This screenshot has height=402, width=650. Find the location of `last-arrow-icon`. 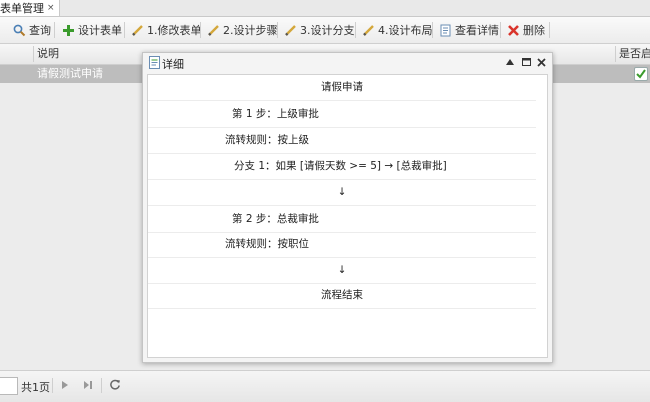

last-arrow-icon is located at coordinates (88, 385).